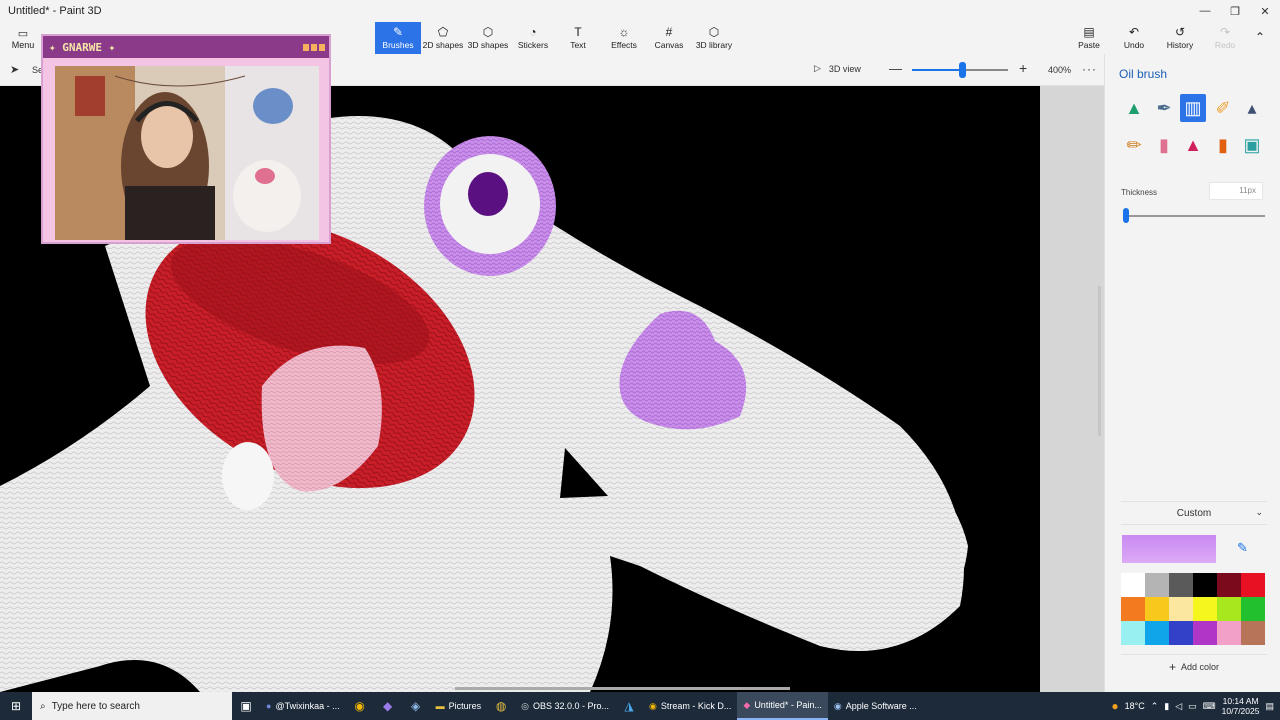 This screenshot has height=720, width=1280. What do you see at coordinates (443, 32) in the screenshot?
I see `2d-shapes-icon: ⬠` at bounding box center [443, 32].